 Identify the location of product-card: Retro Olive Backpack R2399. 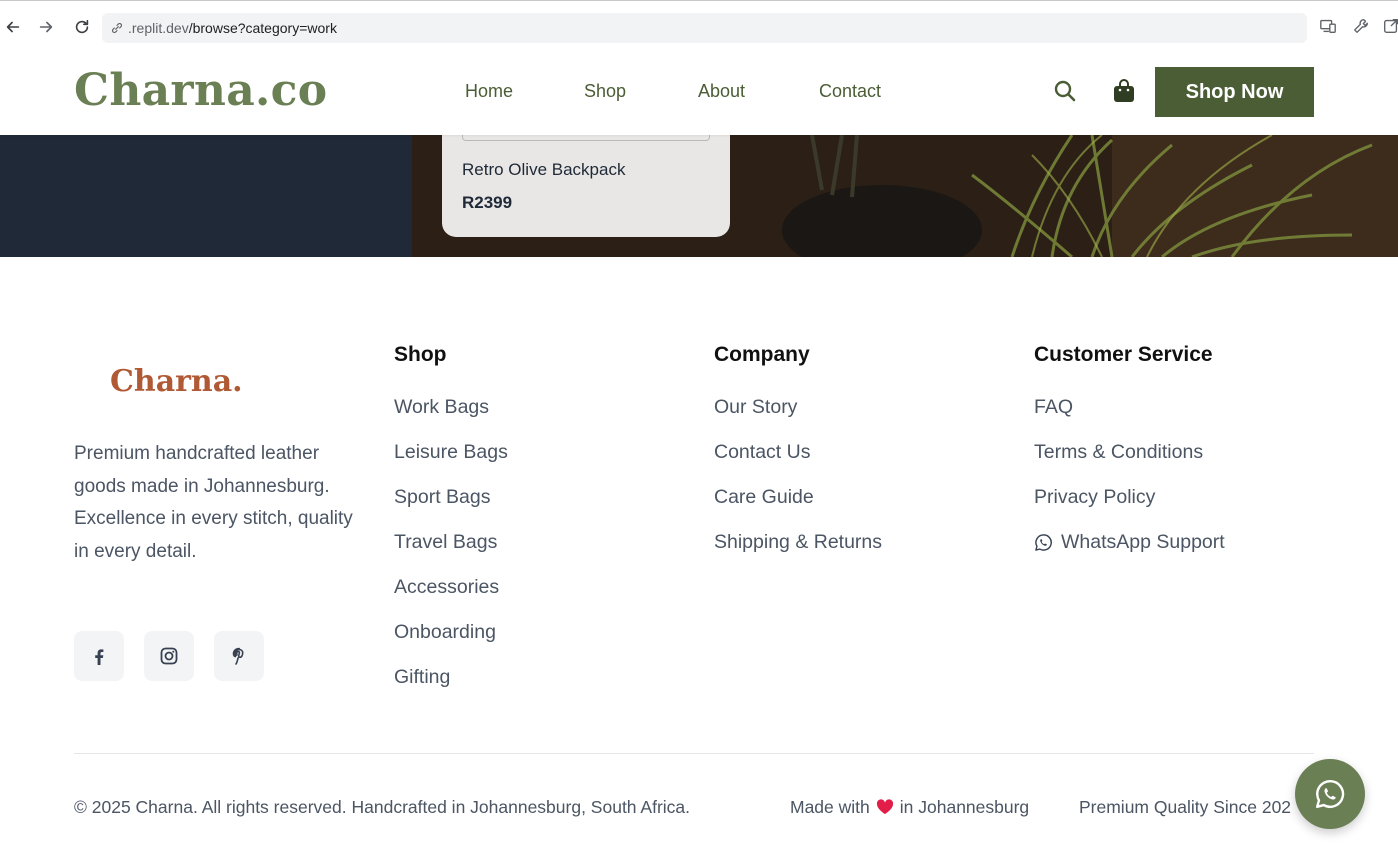
(586, 181).